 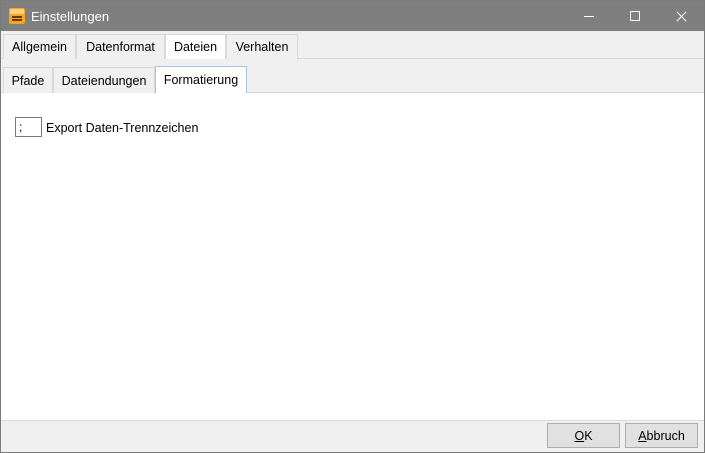 I want to click on minimize-icon, so click(x=589, y=16).